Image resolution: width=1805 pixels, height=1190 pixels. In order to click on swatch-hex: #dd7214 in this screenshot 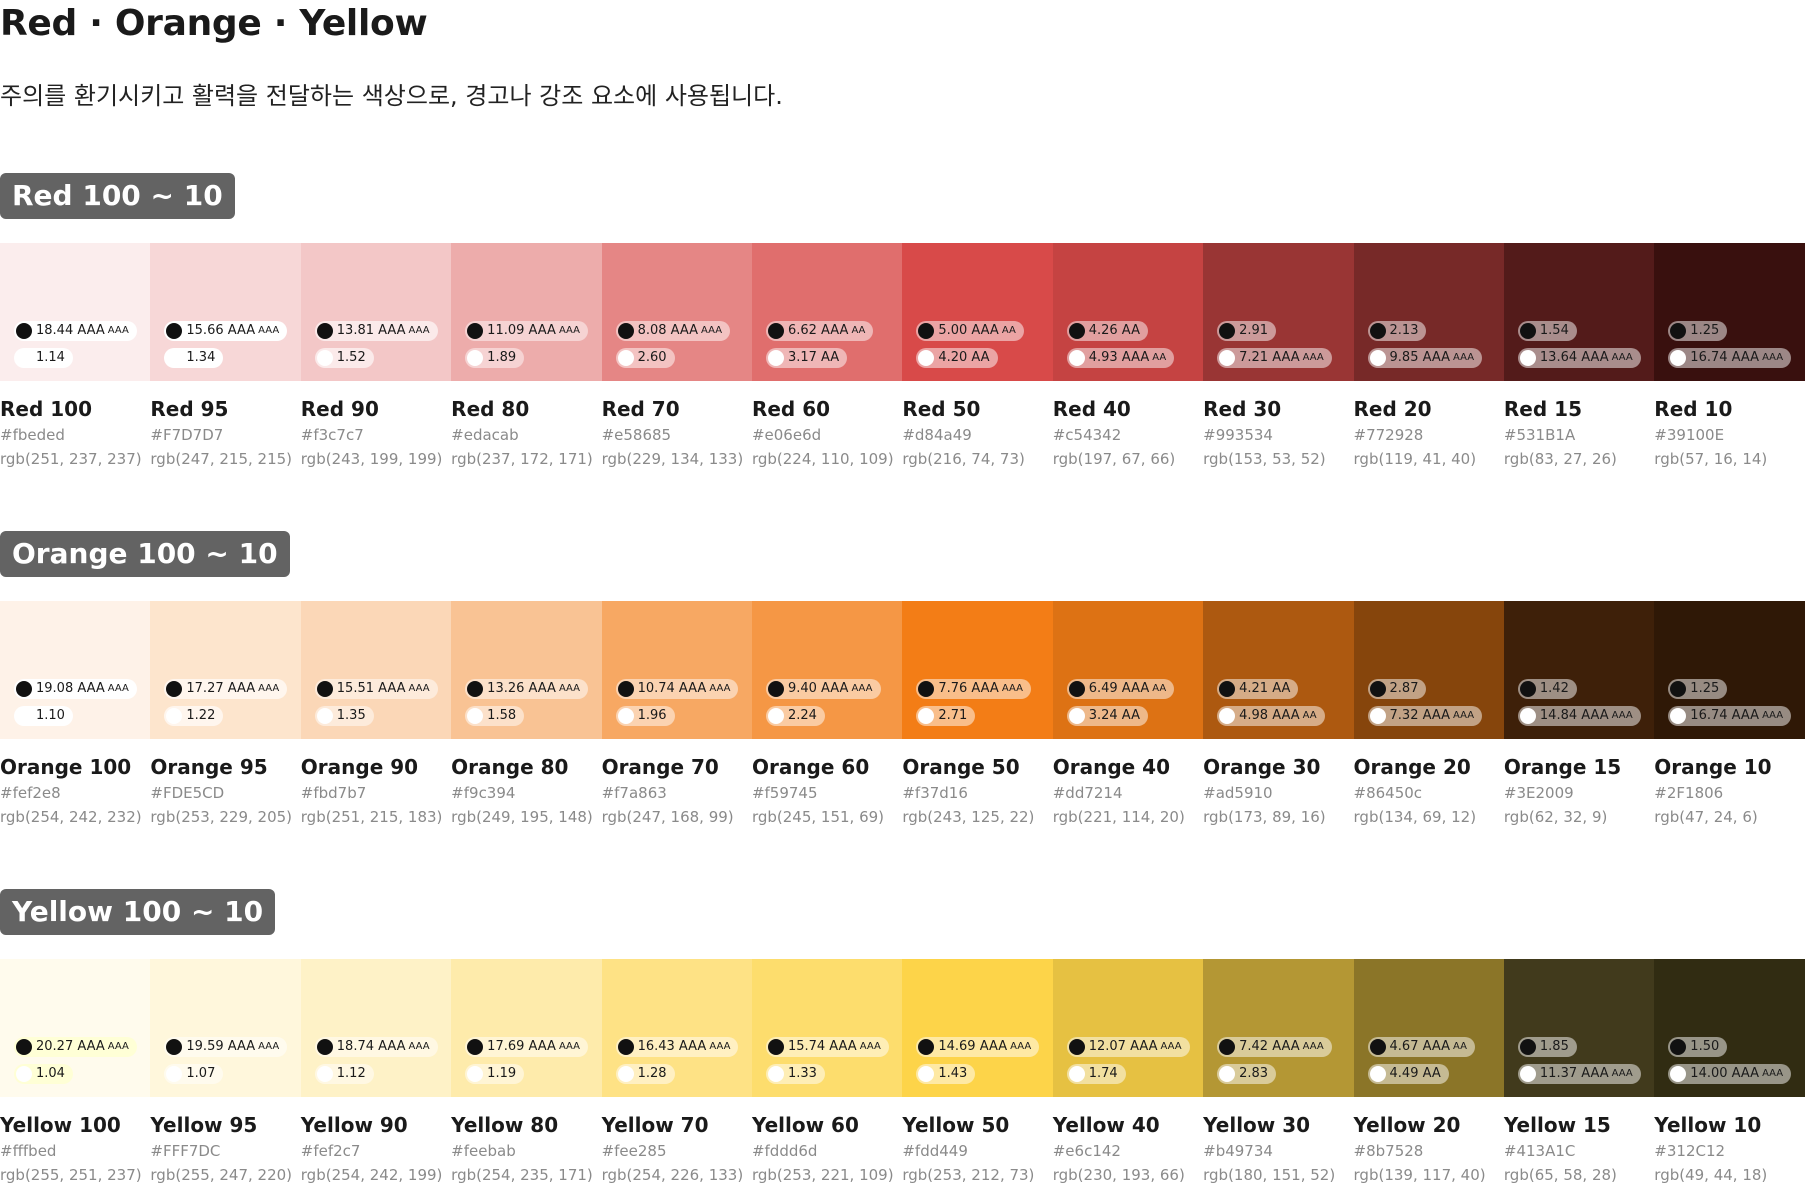, I will do `click(1128, 793)`.